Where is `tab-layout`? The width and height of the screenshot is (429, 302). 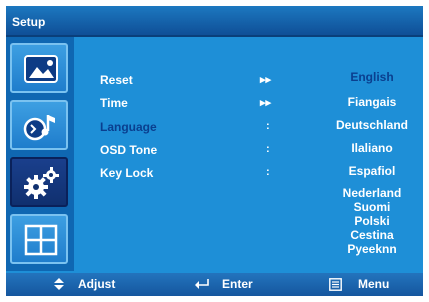
tab-layout is located at coordinates (39, 239).